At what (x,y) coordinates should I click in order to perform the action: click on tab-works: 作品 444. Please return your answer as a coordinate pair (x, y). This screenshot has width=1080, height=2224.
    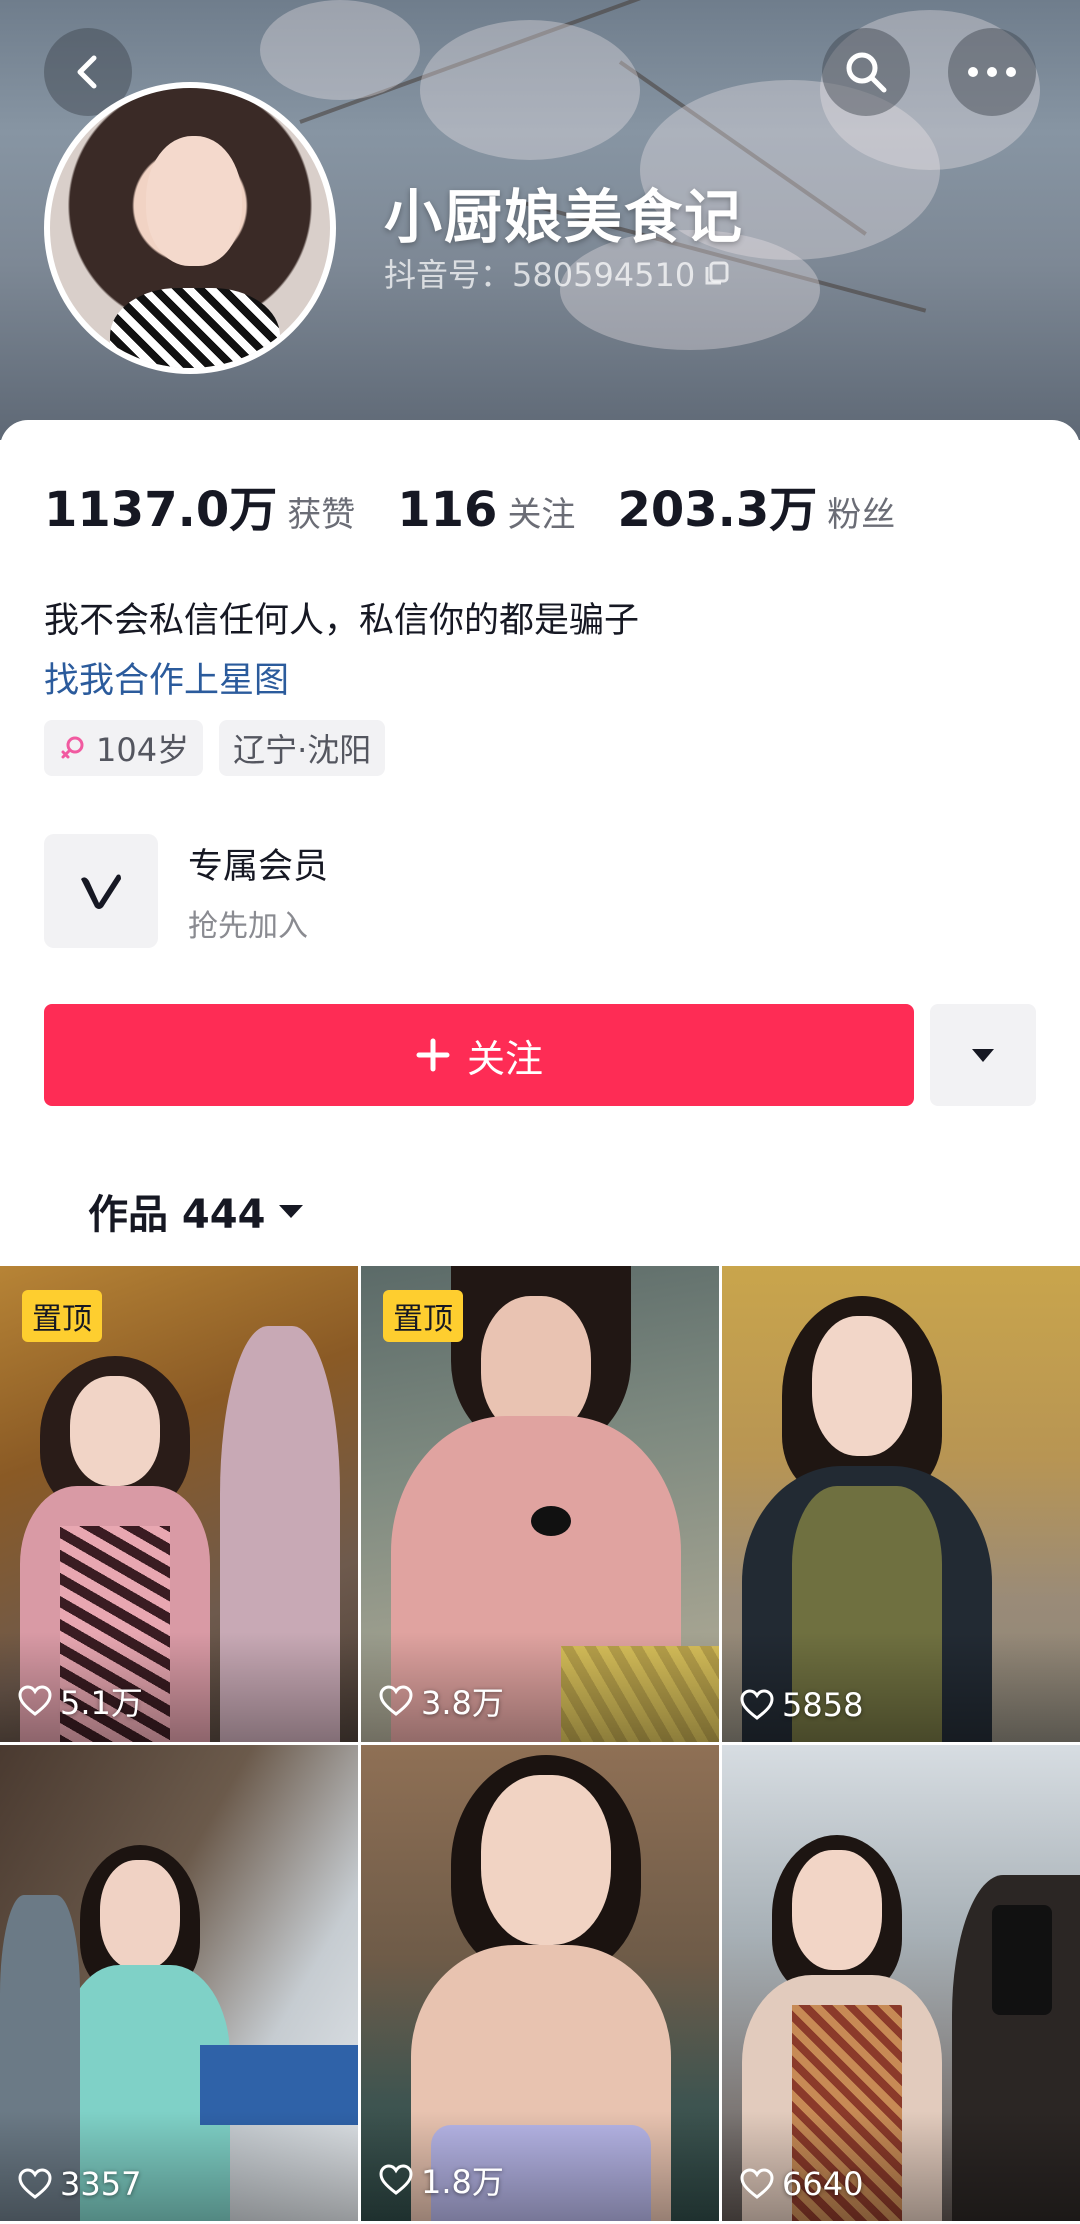
    Looking at the image, I should click on (196, 1211).